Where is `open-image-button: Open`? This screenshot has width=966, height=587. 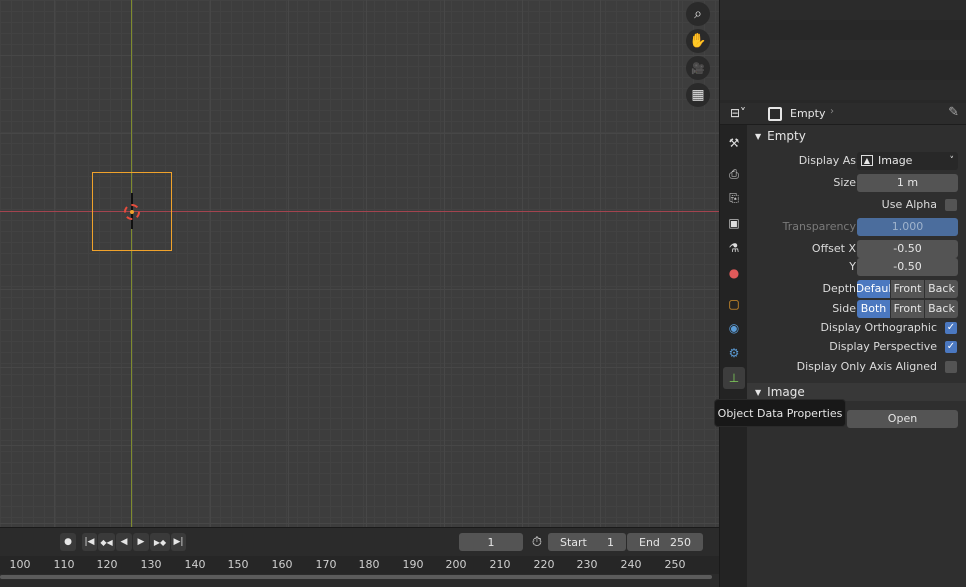
open-image-button: Open is located at coordinates (902, 418).